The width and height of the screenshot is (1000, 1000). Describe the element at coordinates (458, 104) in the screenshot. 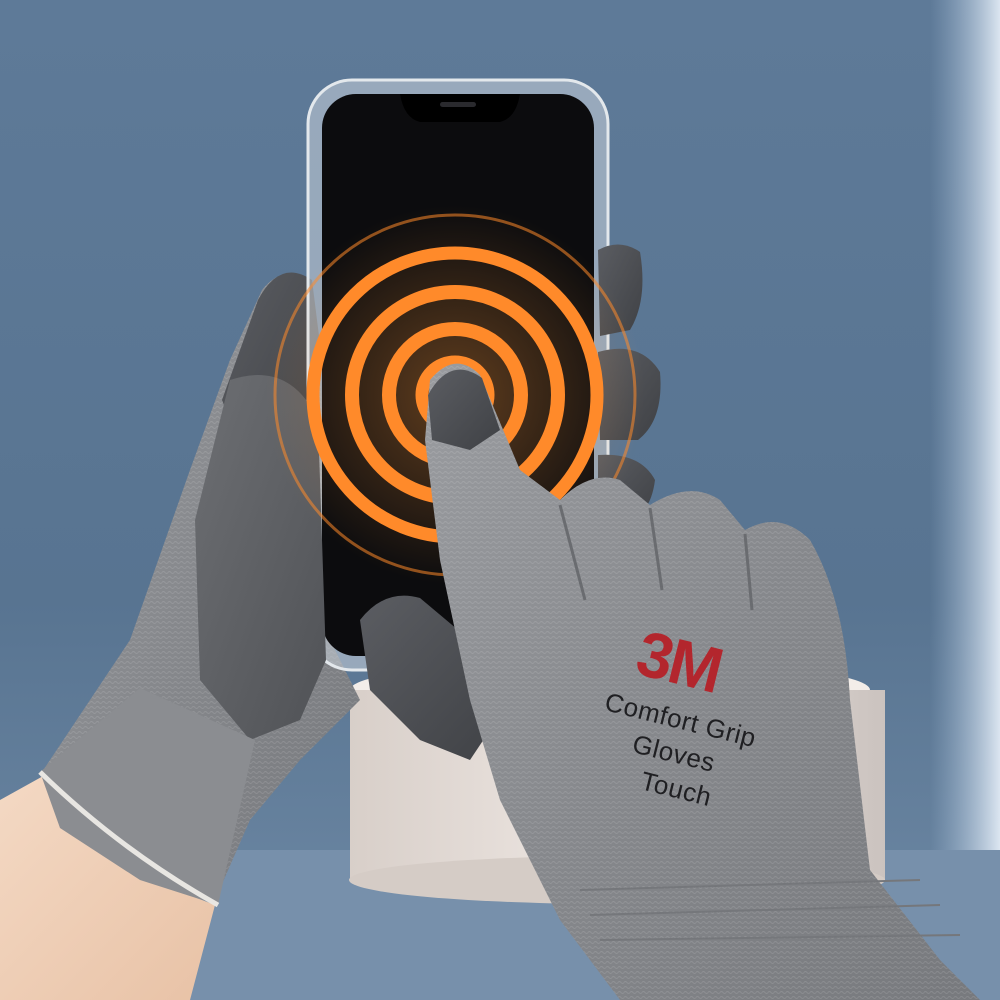

I see `phone-speaker` at that location.